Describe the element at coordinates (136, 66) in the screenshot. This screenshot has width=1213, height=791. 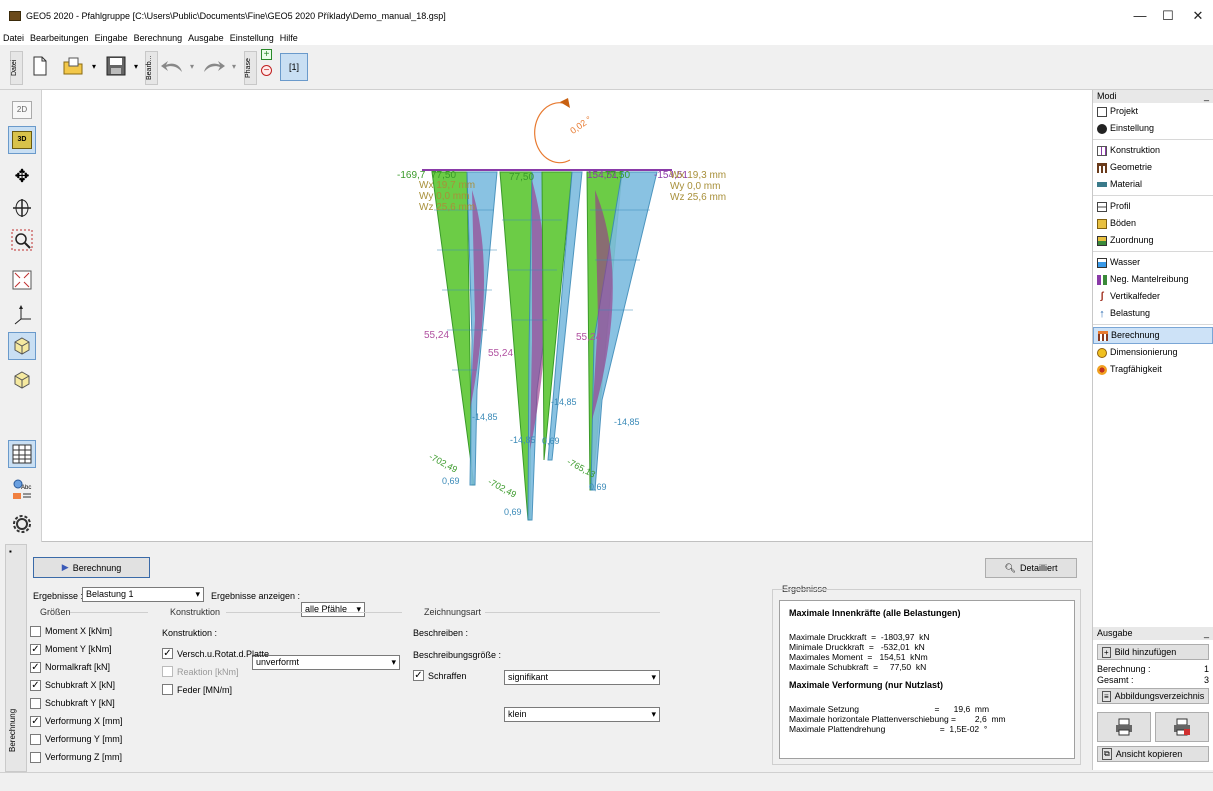
I see `save-dropdown-icon: ▾` at that location.